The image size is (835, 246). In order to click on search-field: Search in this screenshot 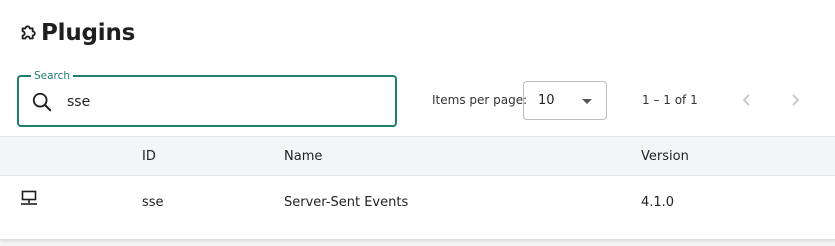, I will do `click(207, 98)`.